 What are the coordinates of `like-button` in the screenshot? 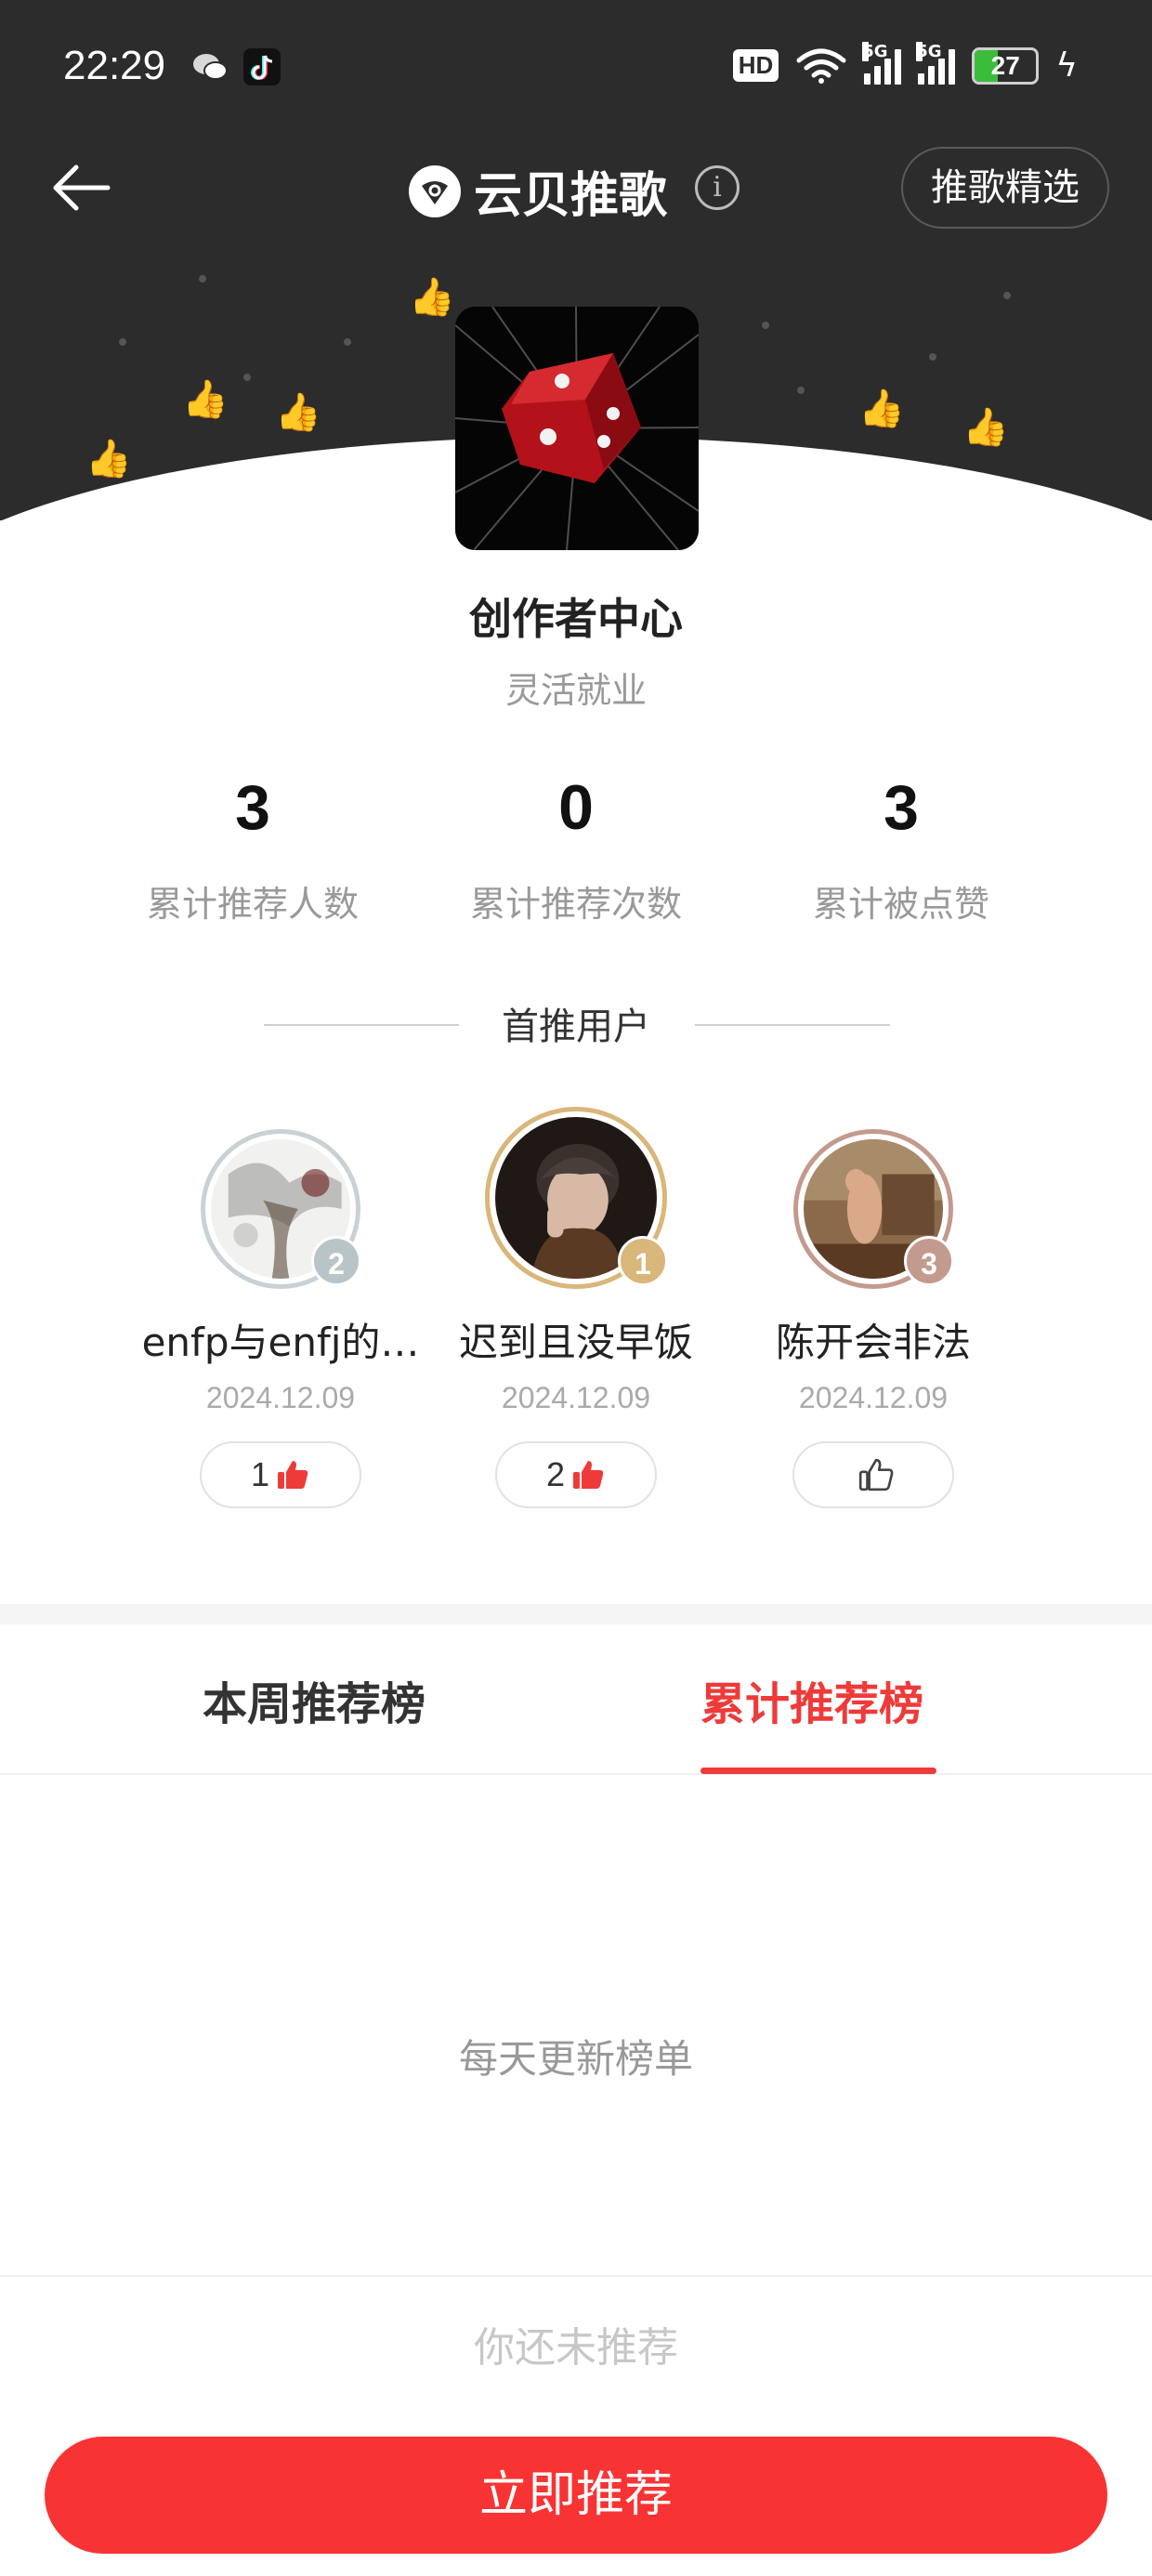 It's located at (873, 1474).